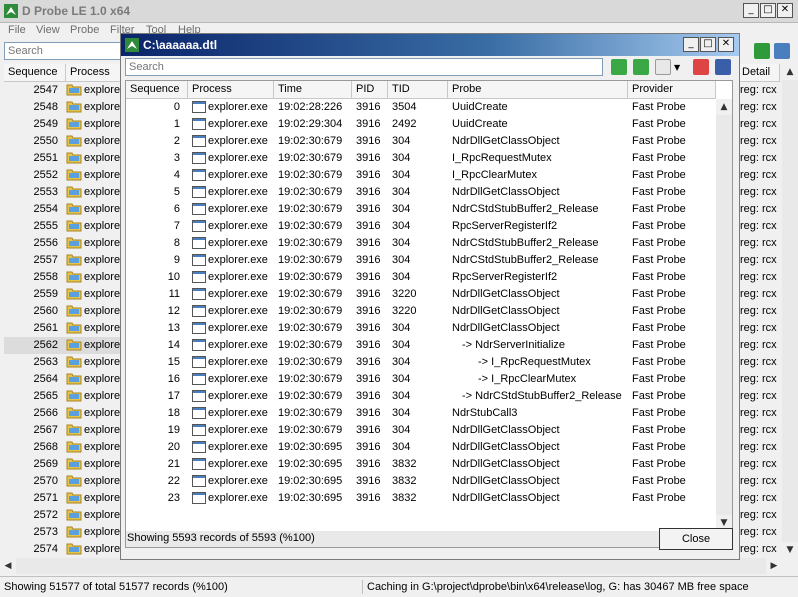  I want to click on table-row: 2571 explore, so click(63, 498).